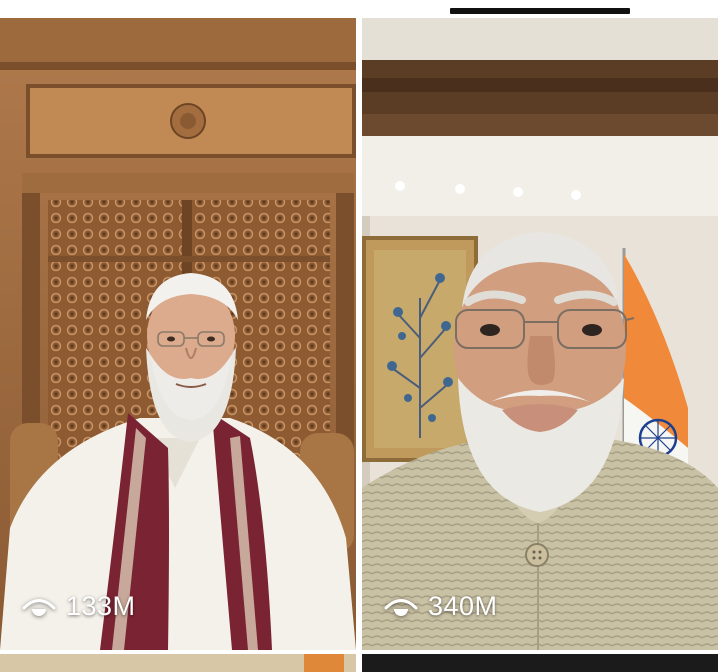  I want to click on view-count-label: 133M, so click(101, 606).